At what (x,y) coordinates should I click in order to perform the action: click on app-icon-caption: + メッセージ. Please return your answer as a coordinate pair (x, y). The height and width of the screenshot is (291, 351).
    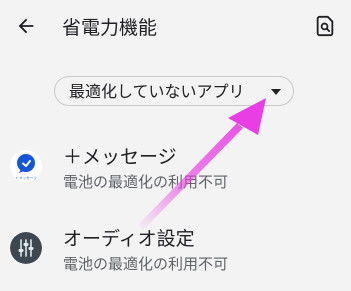
    Looking at the image, I should click on (26, 177).